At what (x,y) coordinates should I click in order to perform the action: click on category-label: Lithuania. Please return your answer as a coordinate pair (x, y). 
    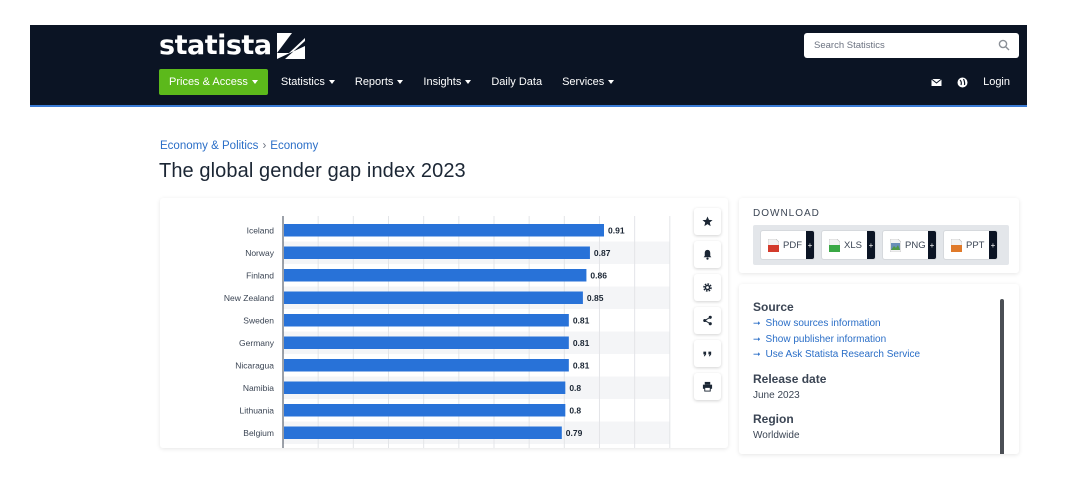
    Looking at the image, I should click on (256, 410).